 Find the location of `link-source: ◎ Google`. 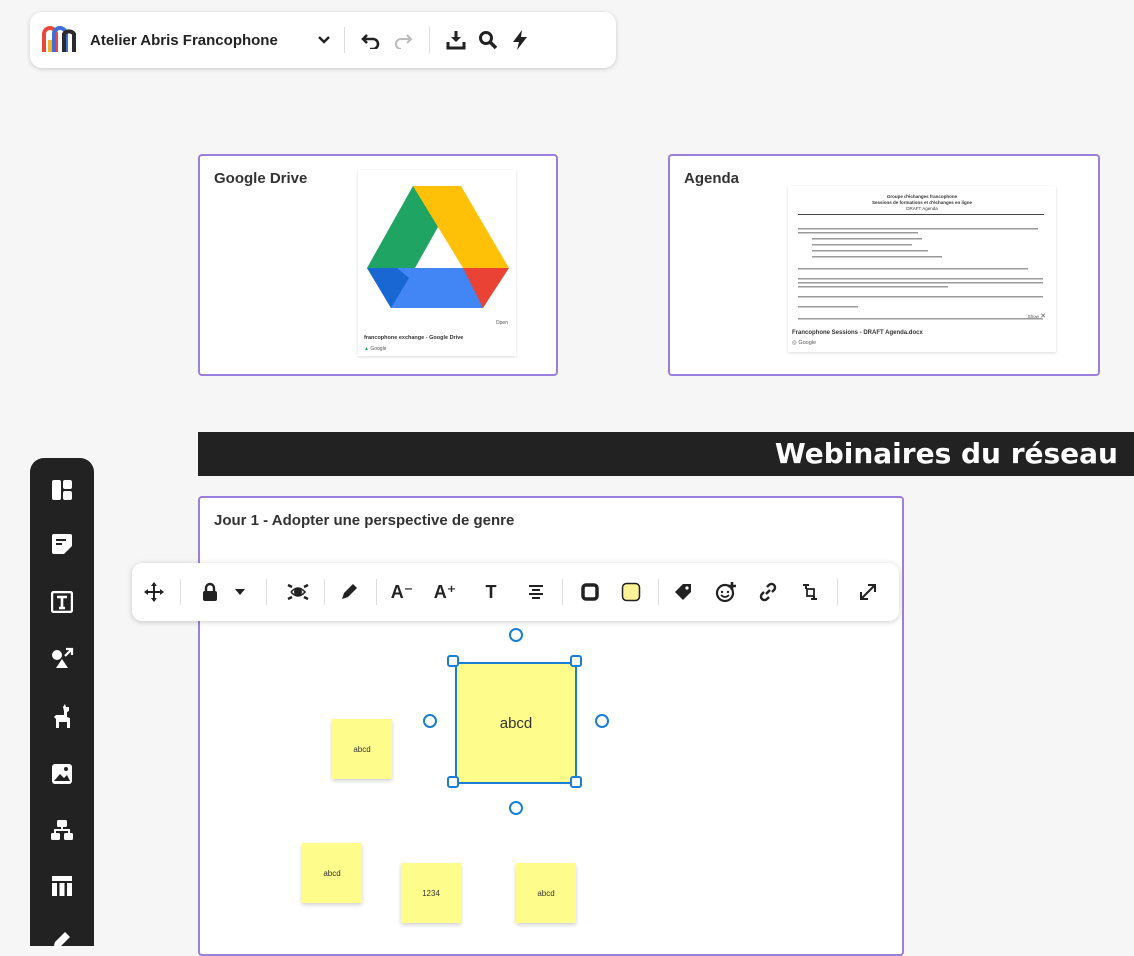

link-source: ◎ Google is located at coordinates (804, 343).